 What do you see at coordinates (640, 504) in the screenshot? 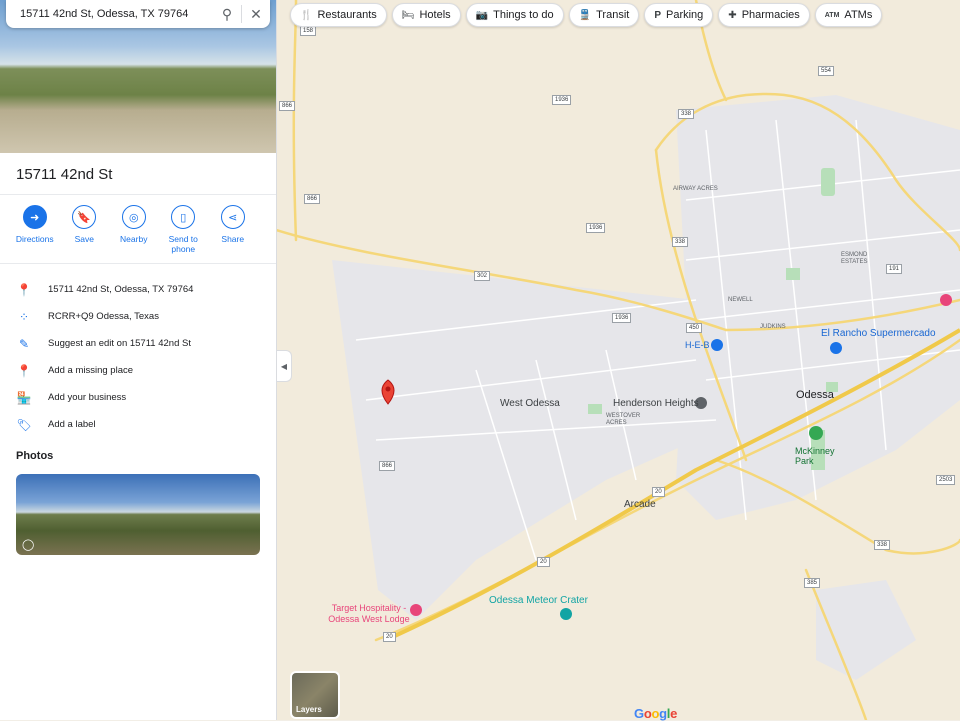
I see `place-label-arcade: Arcade` at bounding box center [640, 504].